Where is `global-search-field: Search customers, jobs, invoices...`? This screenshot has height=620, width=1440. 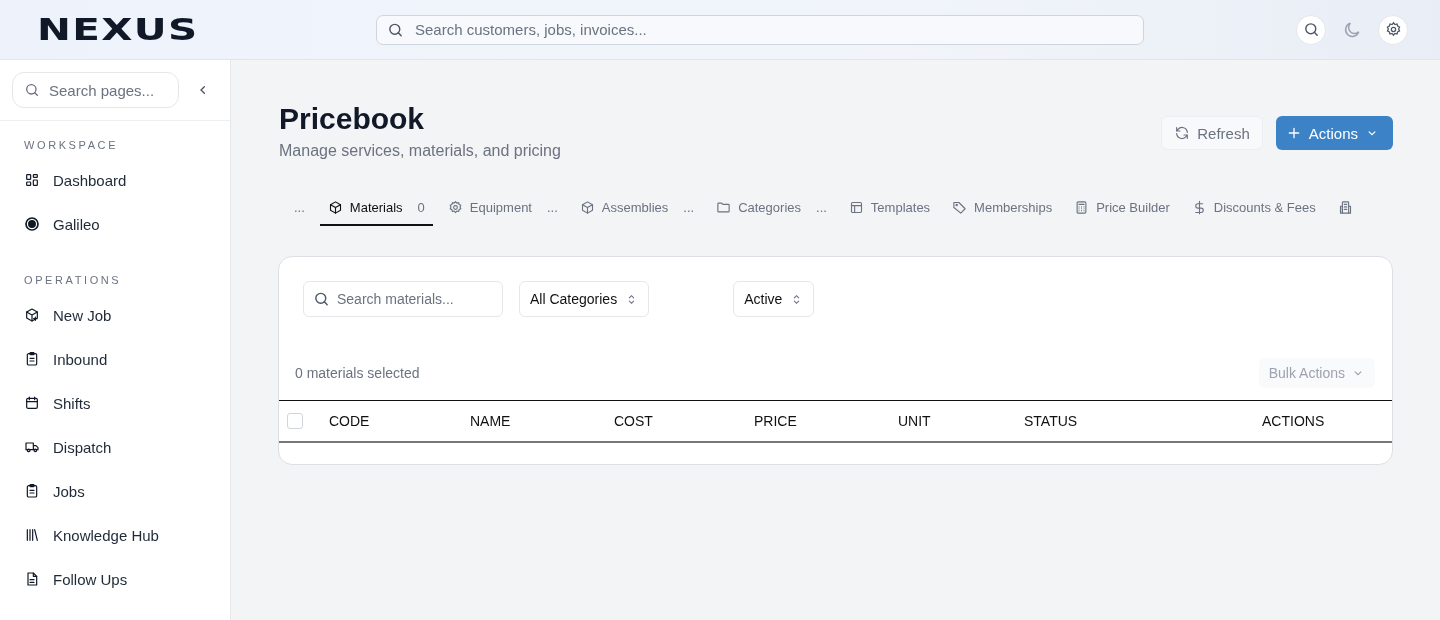
global-search-field: Search customers, jobs, invoices... is located at coordinates (760, 29).